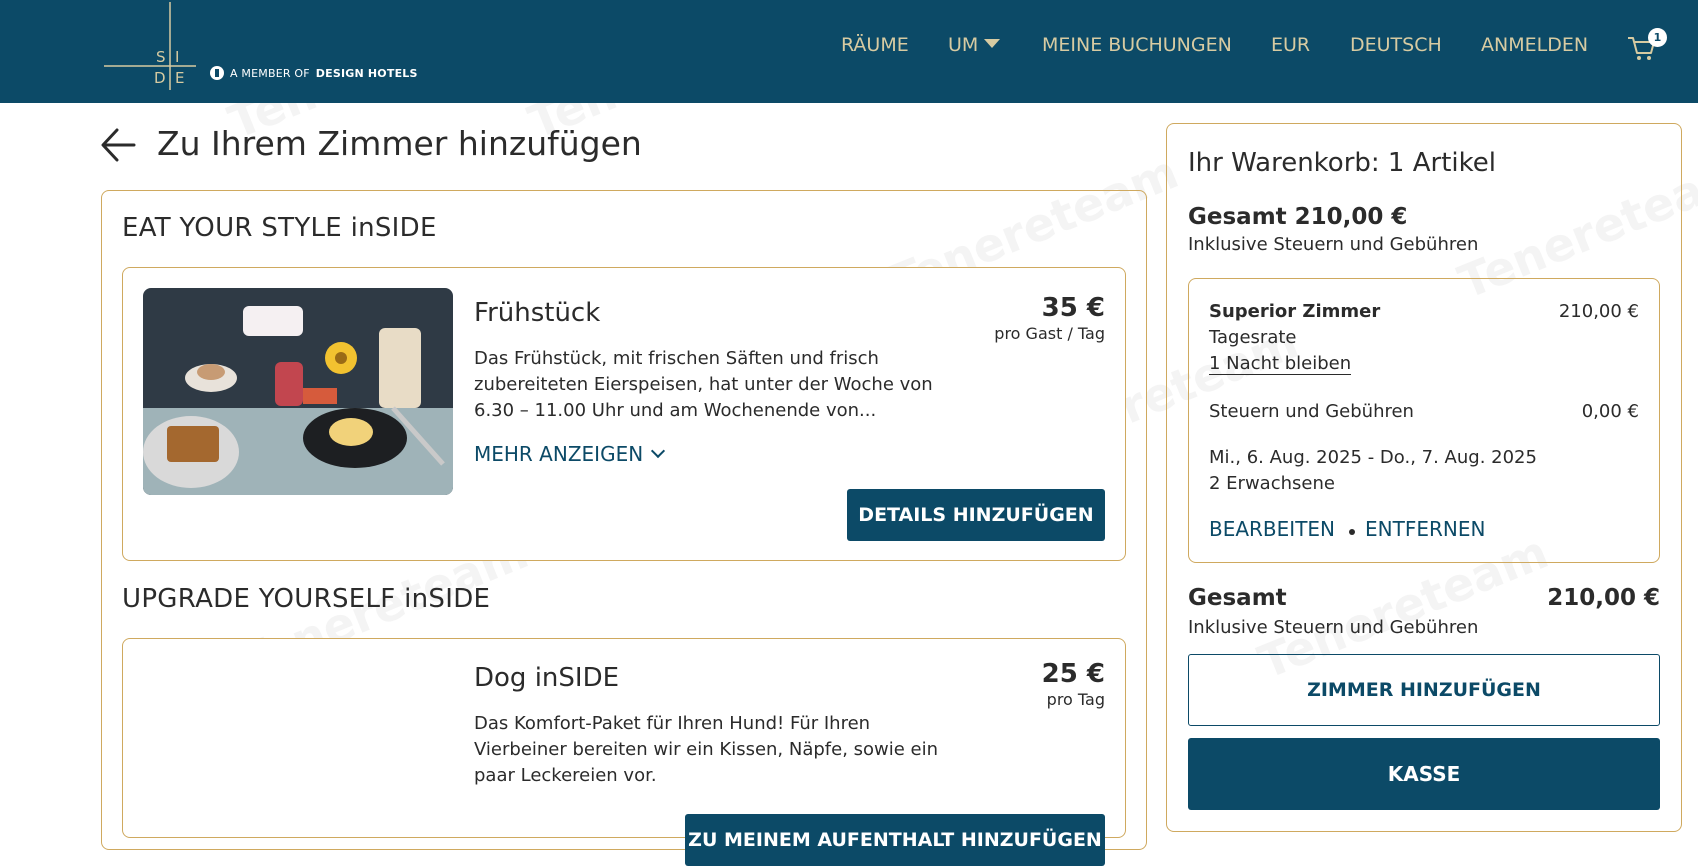 This screenshot has width=1698, height=866. I want to click on section-heading-upgrade: UPGRADE YOURSELF inSIDE, so click(306, 599).